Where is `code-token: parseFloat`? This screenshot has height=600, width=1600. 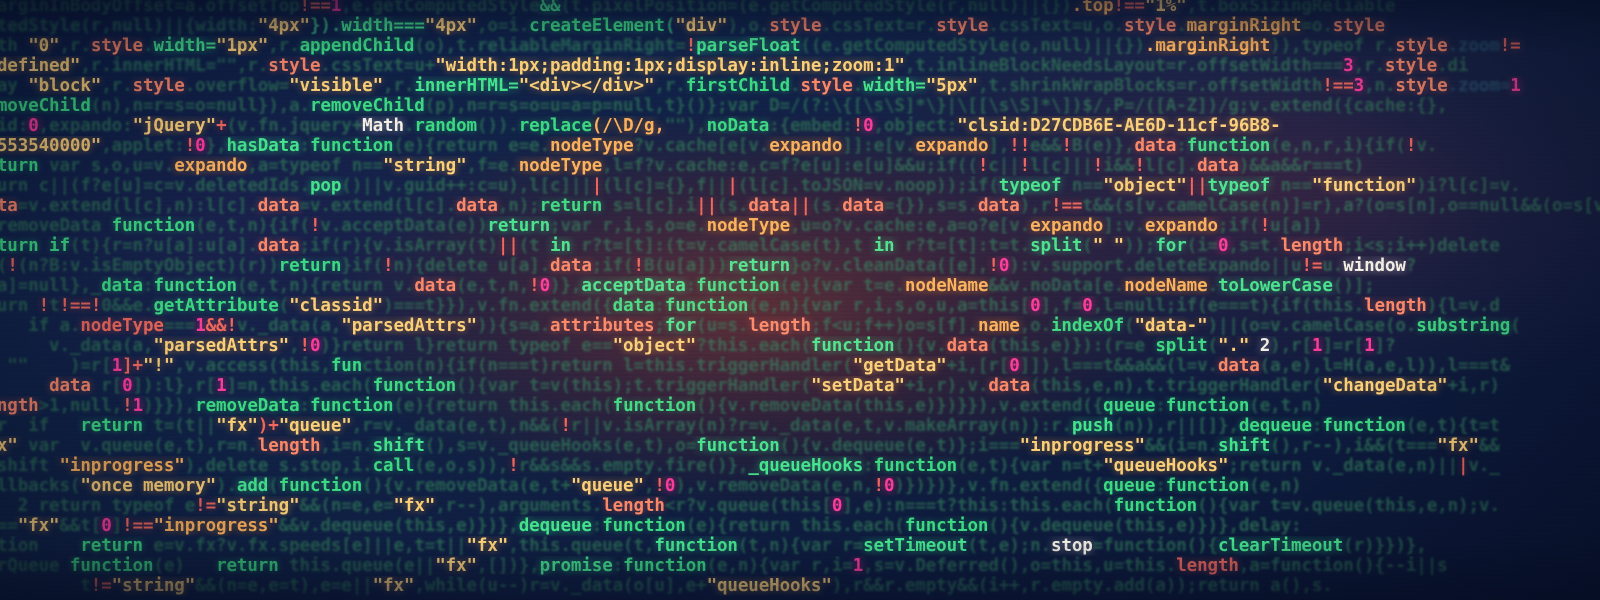 code-token: parseFloat is located at coordinates (748, 46).